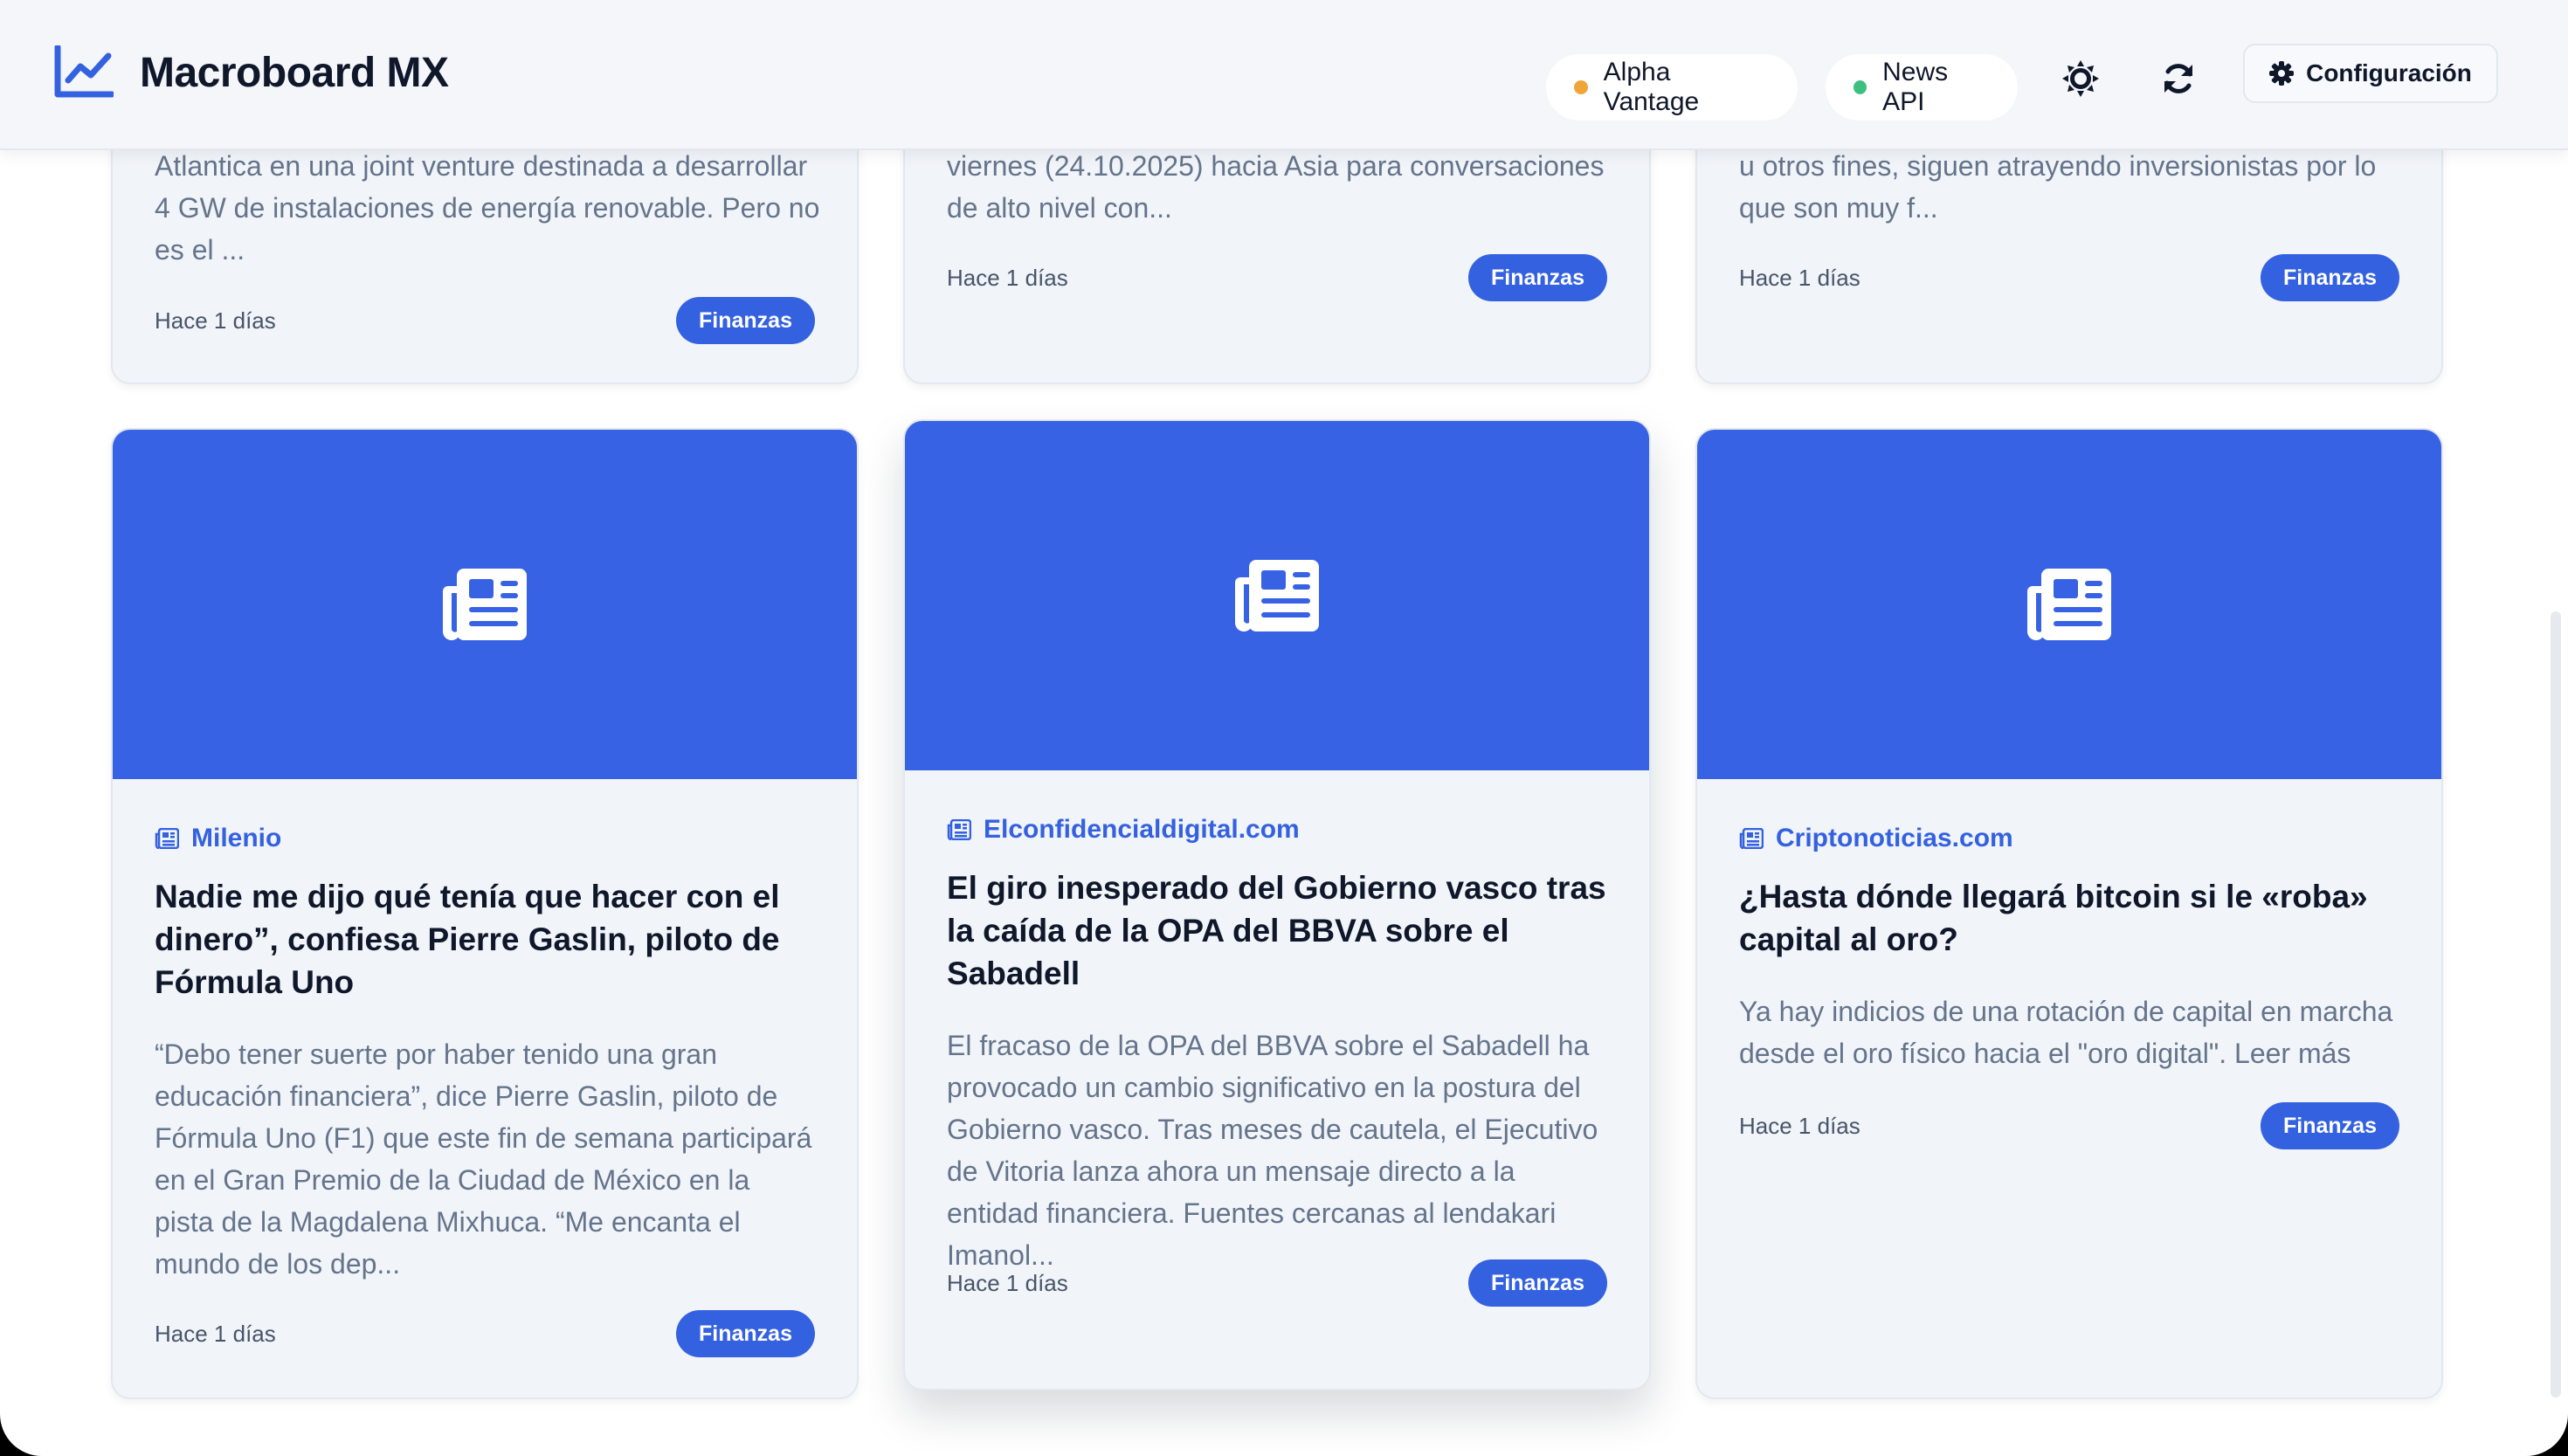  I want to click on theme-toggle-button, so click(2081, 79).